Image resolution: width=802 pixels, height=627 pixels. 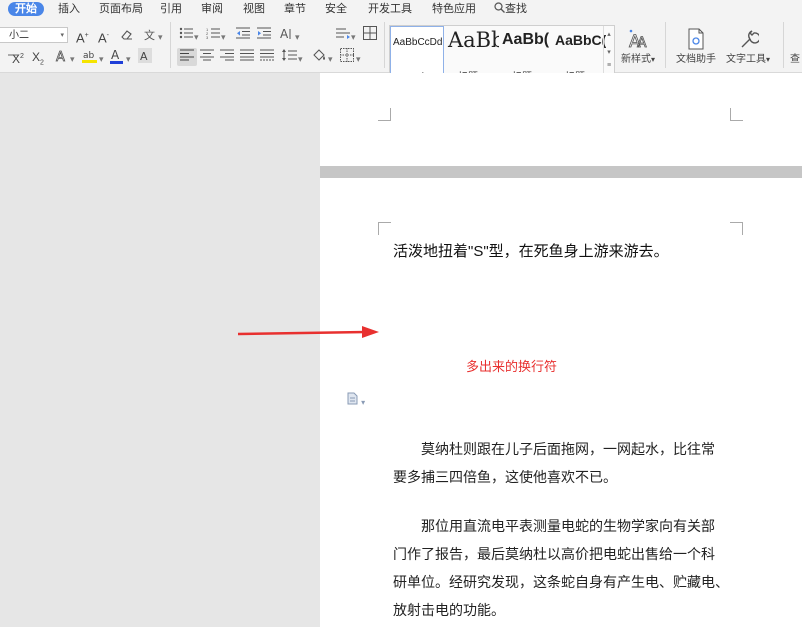 I want to click on borders-button, so click(x=347, y=57).